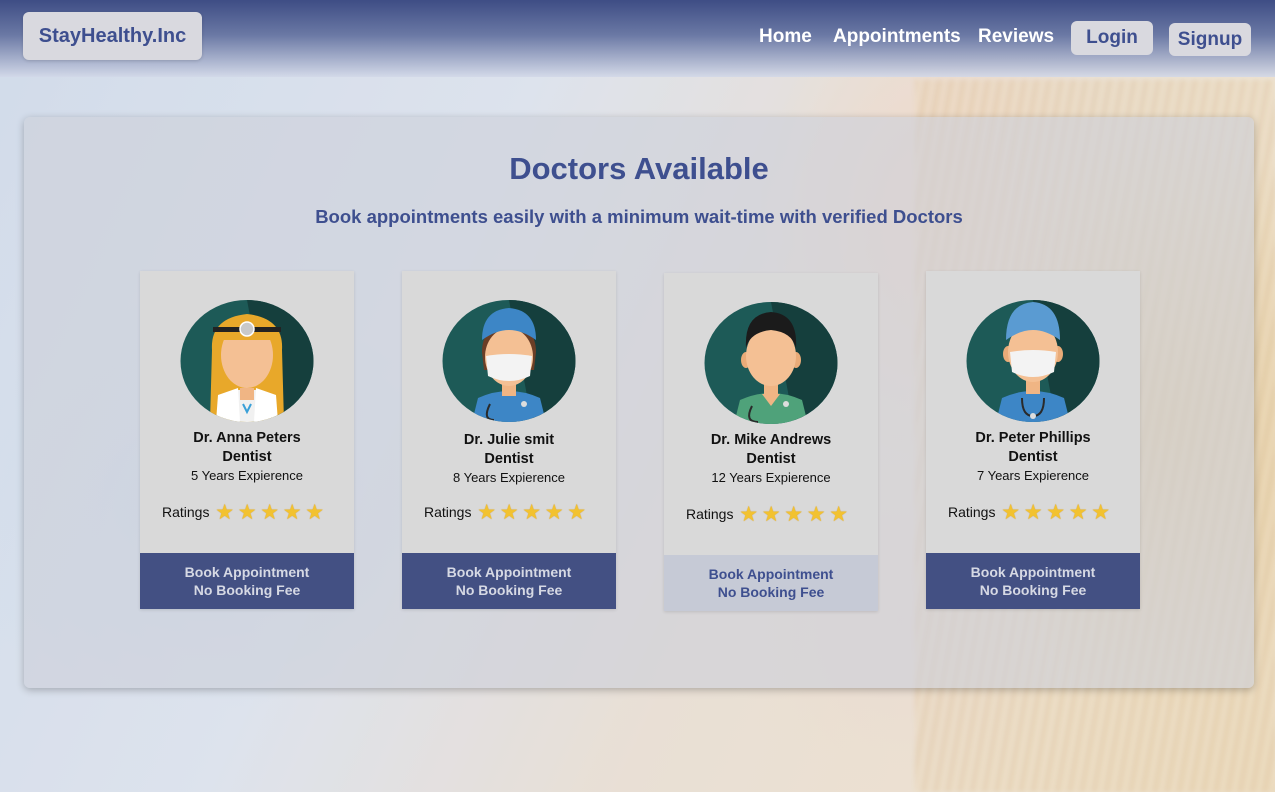 Image resolution: width=1275 pixels, height=792 pixels. I want to click on brand-logo: StayHealthy.Inc, so click(112, 36).